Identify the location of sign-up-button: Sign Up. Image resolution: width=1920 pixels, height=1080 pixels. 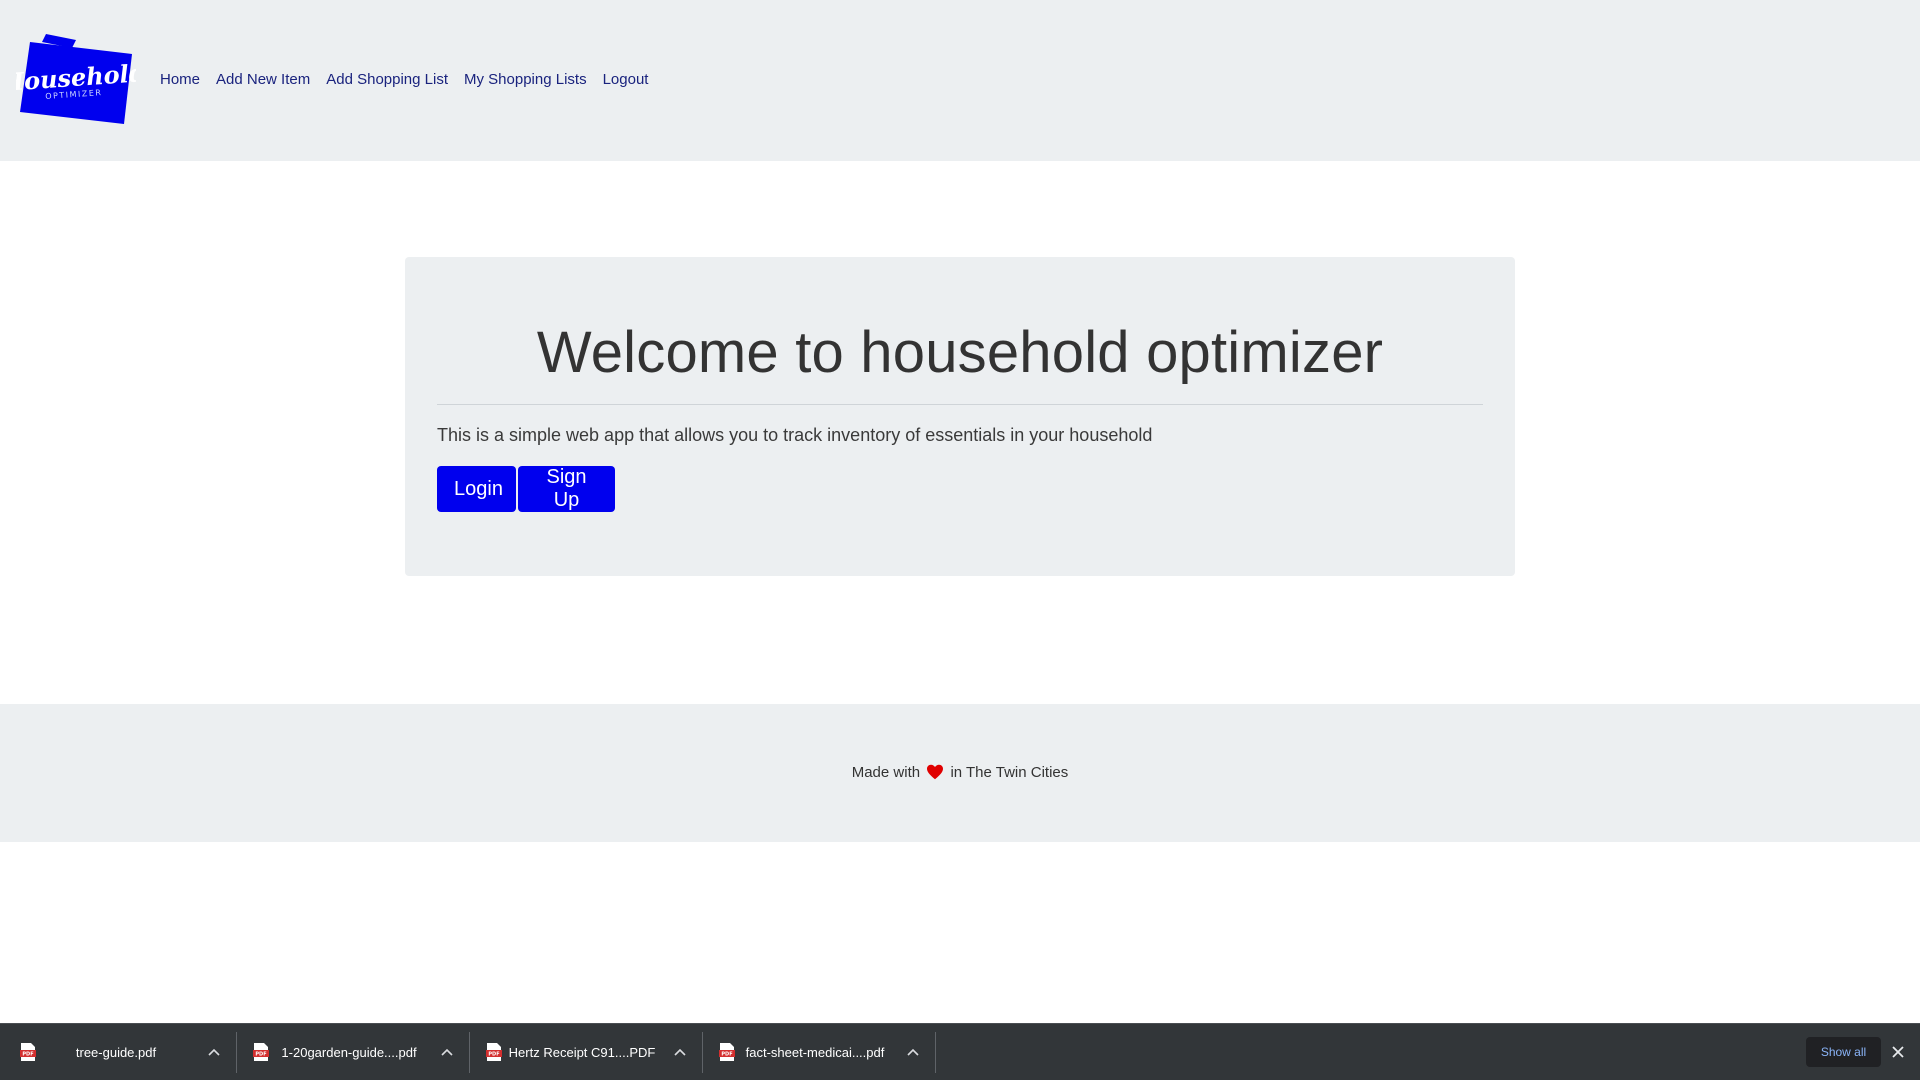
(566, 489).